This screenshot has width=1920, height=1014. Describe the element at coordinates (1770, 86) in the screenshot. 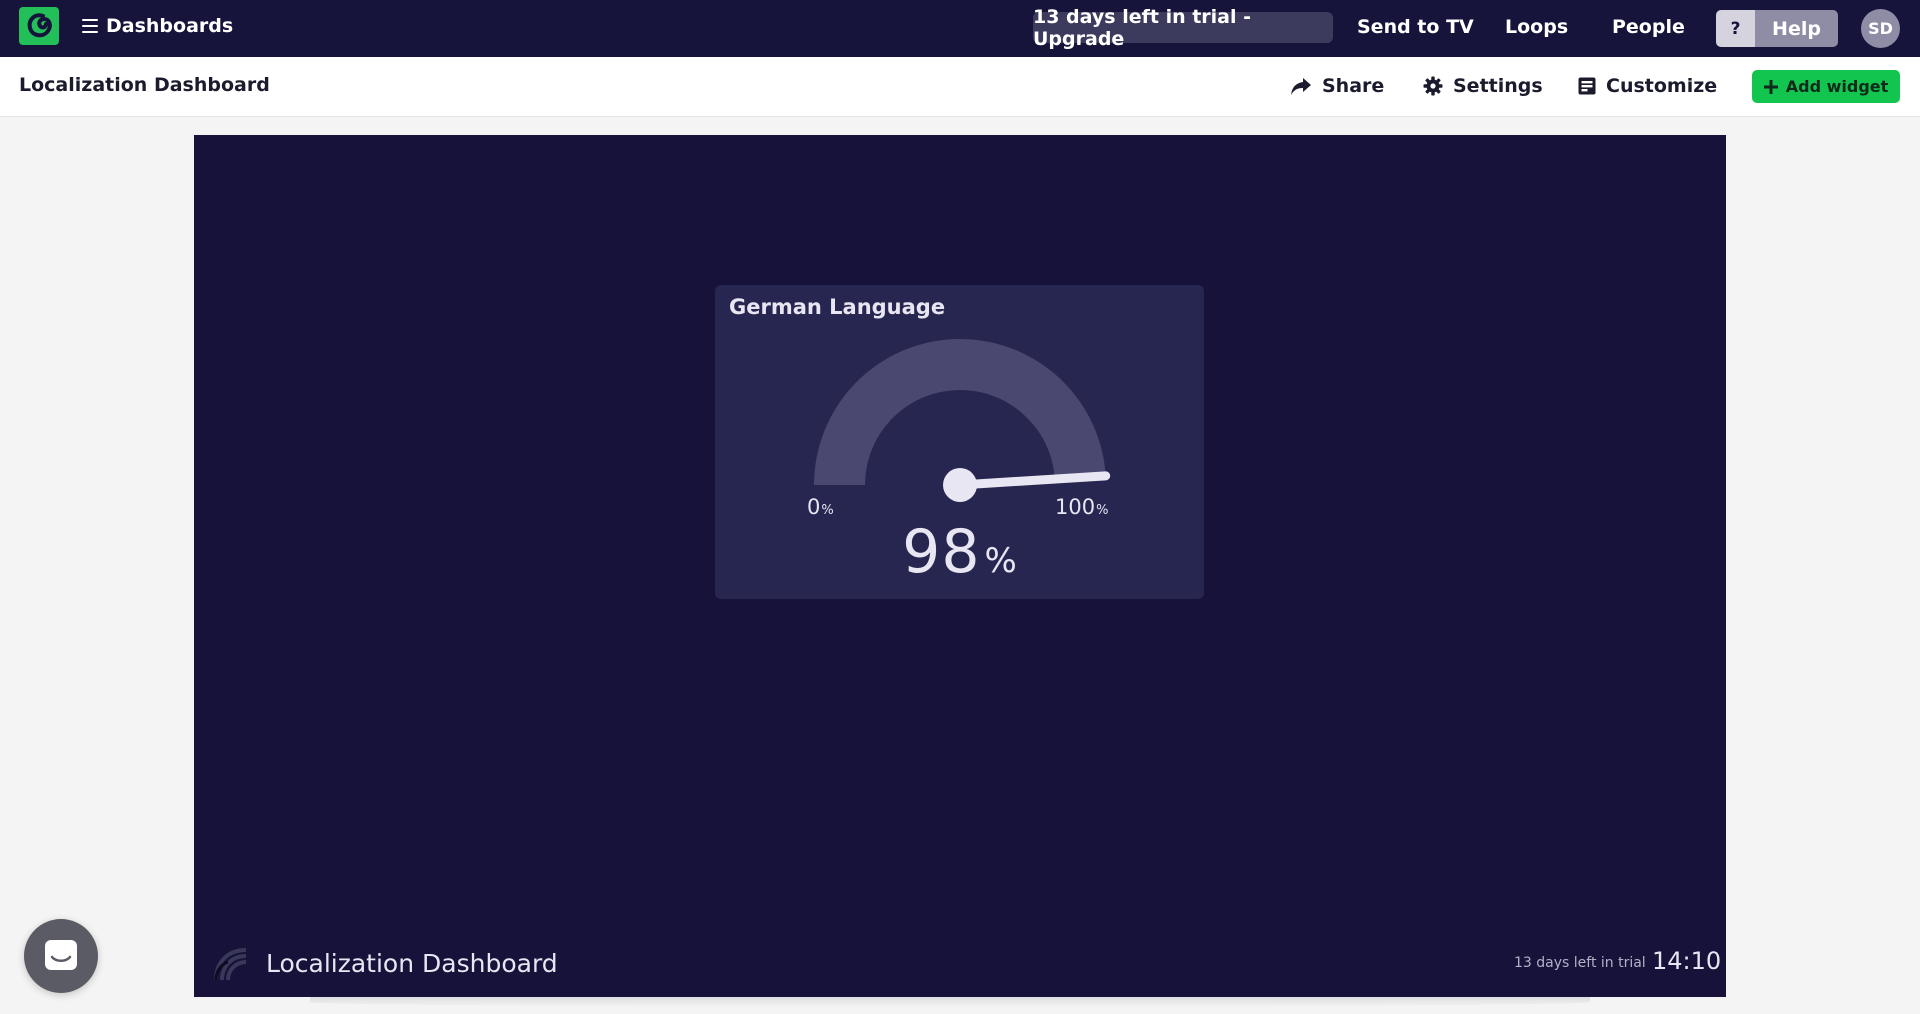

I see `plus-icon` at that location.